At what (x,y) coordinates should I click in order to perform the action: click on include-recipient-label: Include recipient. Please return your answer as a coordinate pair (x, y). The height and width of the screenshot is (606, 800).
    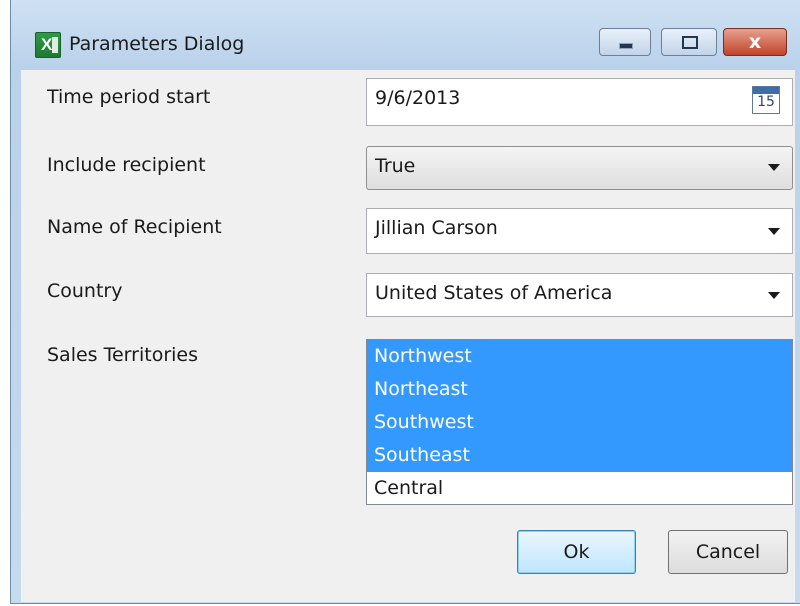
    Looking at the image, I should click on (126, 165).